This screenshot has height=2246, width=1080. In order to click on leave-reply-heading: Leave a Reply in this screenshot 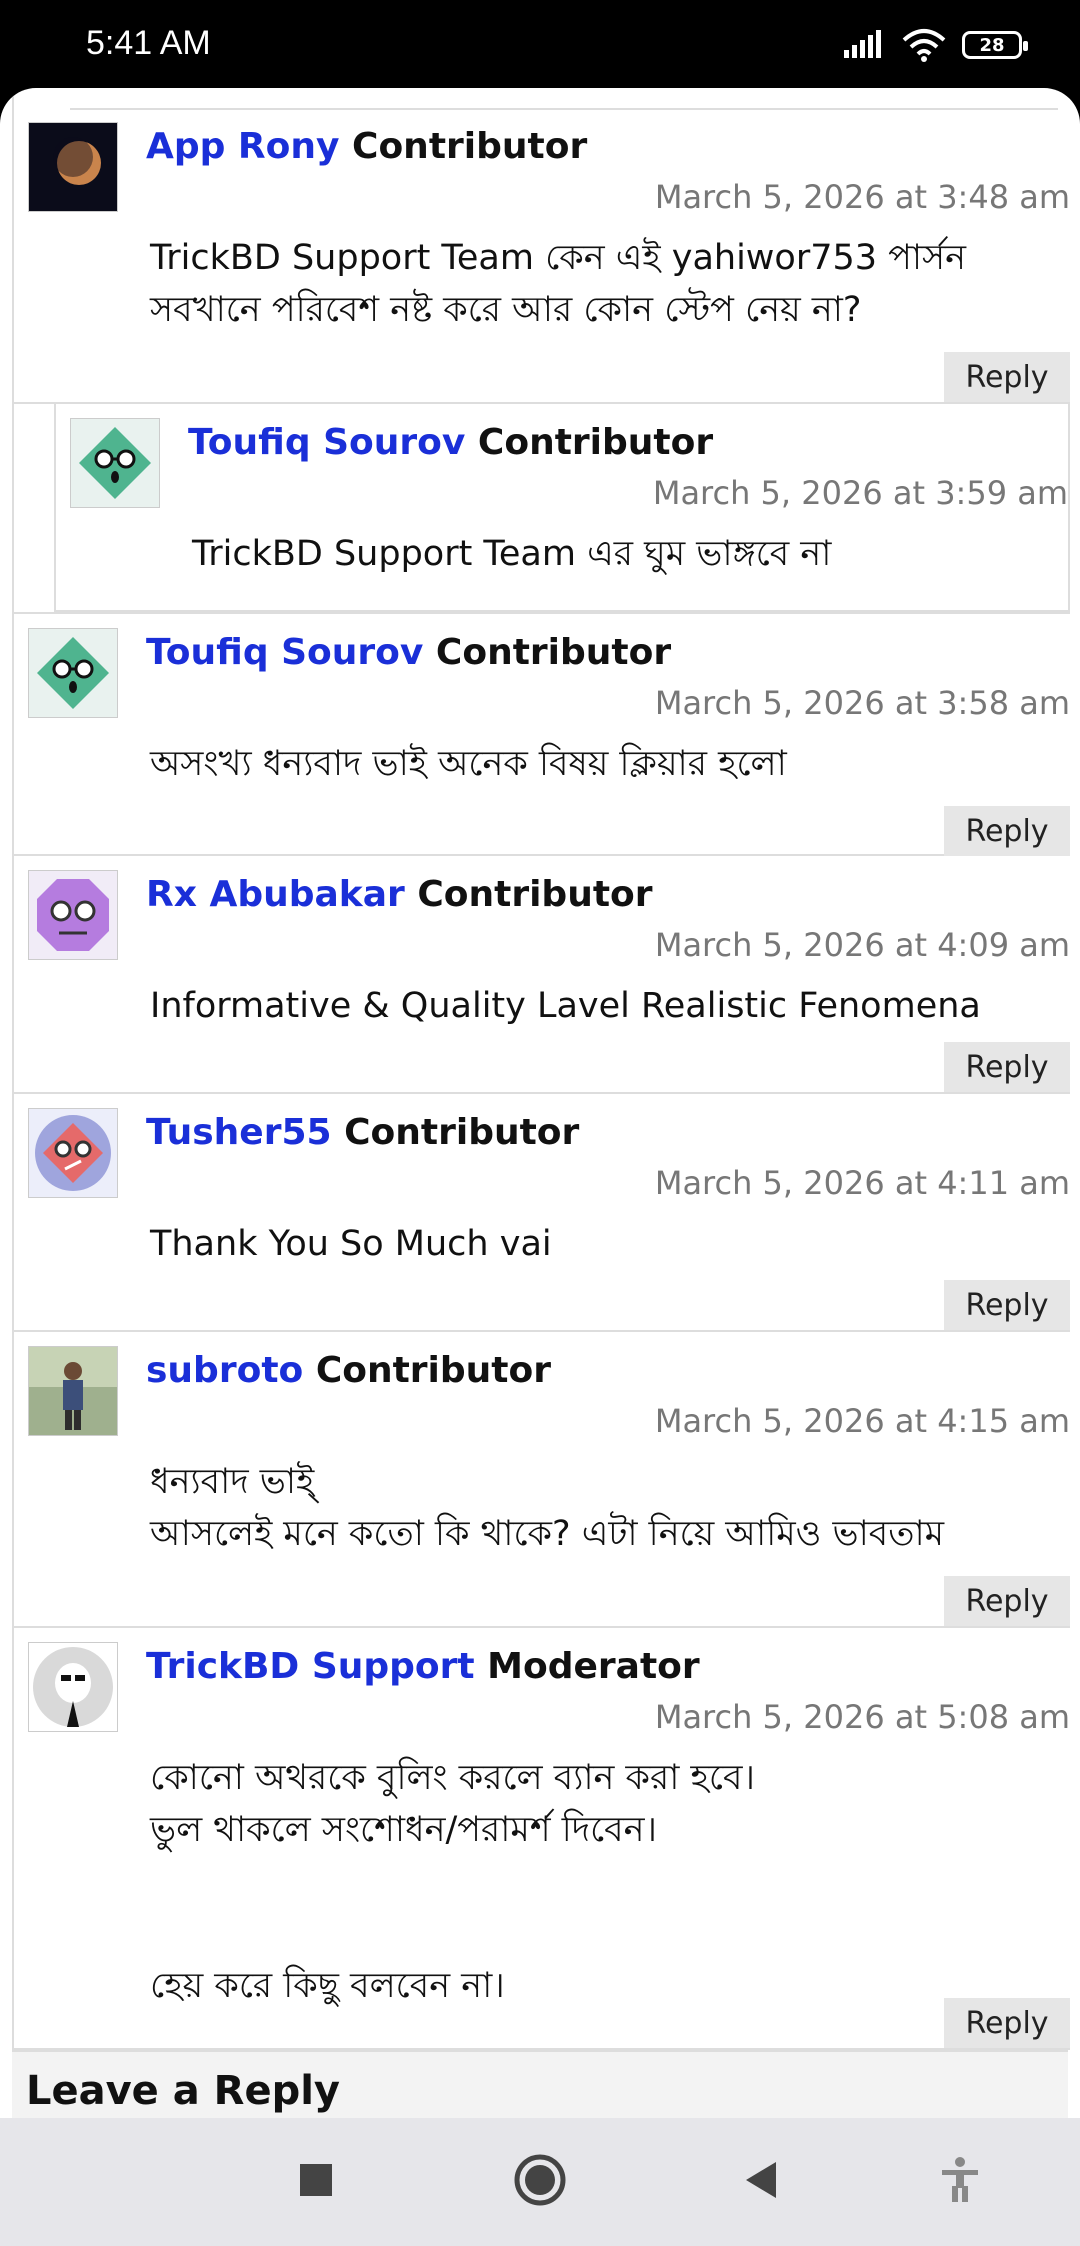, I will do `click(183, 2091)`.